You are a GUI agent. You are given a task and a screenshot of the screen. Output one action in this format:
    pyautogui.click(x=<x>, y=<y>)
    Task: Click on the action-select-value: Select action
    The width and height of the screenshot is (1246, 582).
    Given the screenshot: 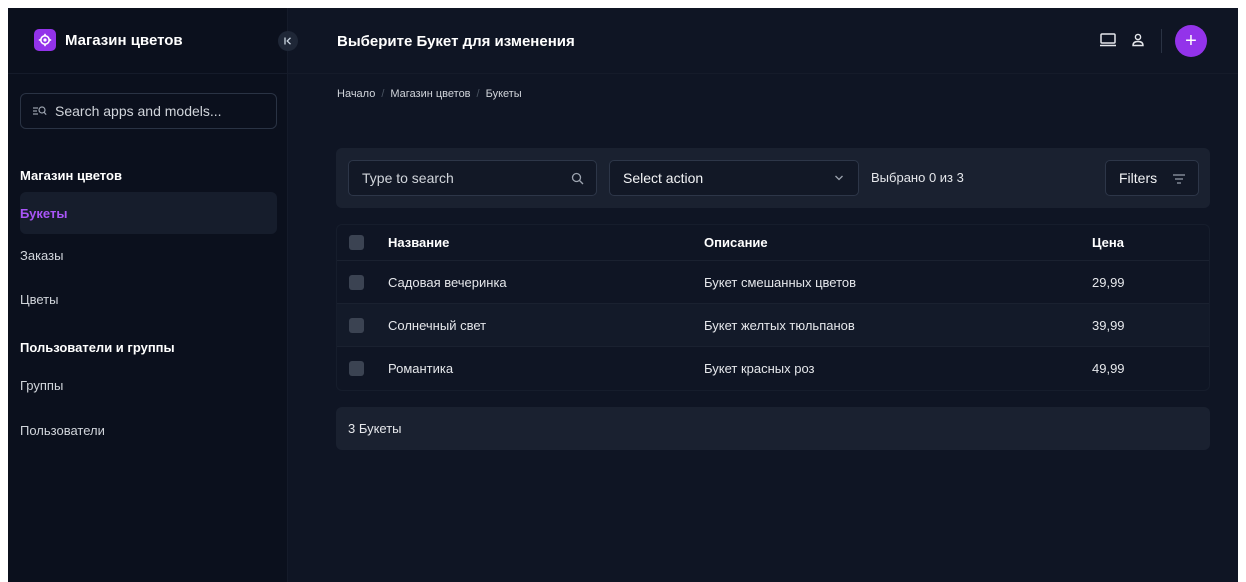 What is the action you would take?
    pyautogui.click(x=663, y=178)
    